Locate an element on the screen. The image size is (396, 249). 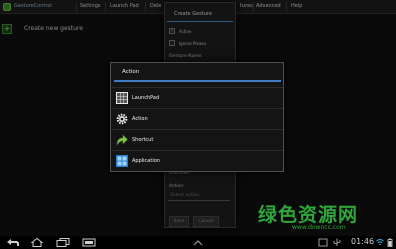
action-dialog-title: Action is located at coordinates (131, 72).